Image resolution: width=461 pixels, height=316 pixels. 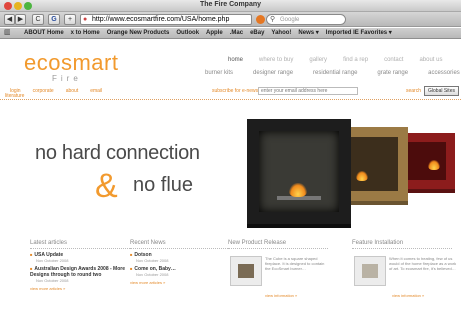 I want to click on utility-link-corporate: corporate, so click(x=43, y=91).